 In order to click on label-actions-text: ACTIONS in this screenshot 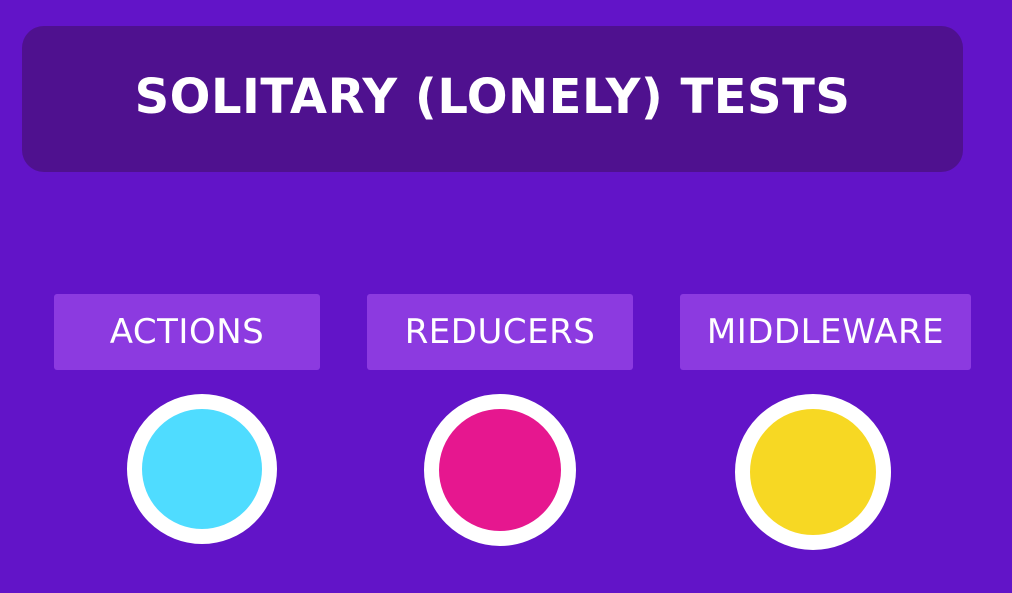, I will do `click(187, 332)`.